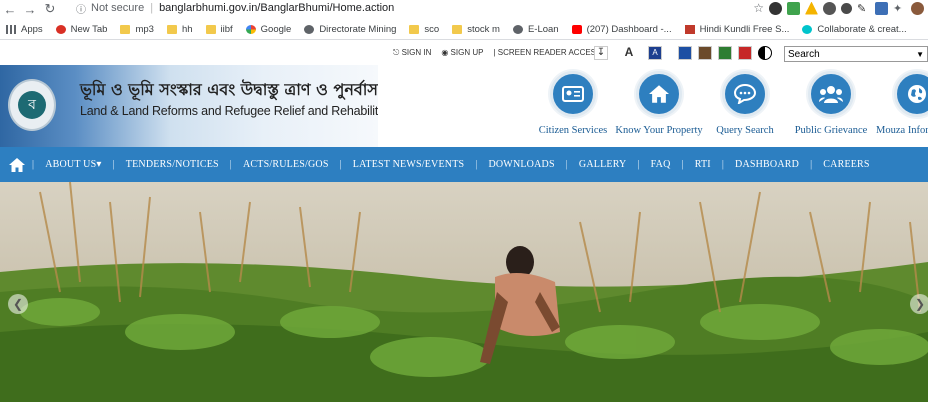 The image size is (928, 402). I want to click on menu-item-dashboard: DASHBOARD, so click(767, 164).